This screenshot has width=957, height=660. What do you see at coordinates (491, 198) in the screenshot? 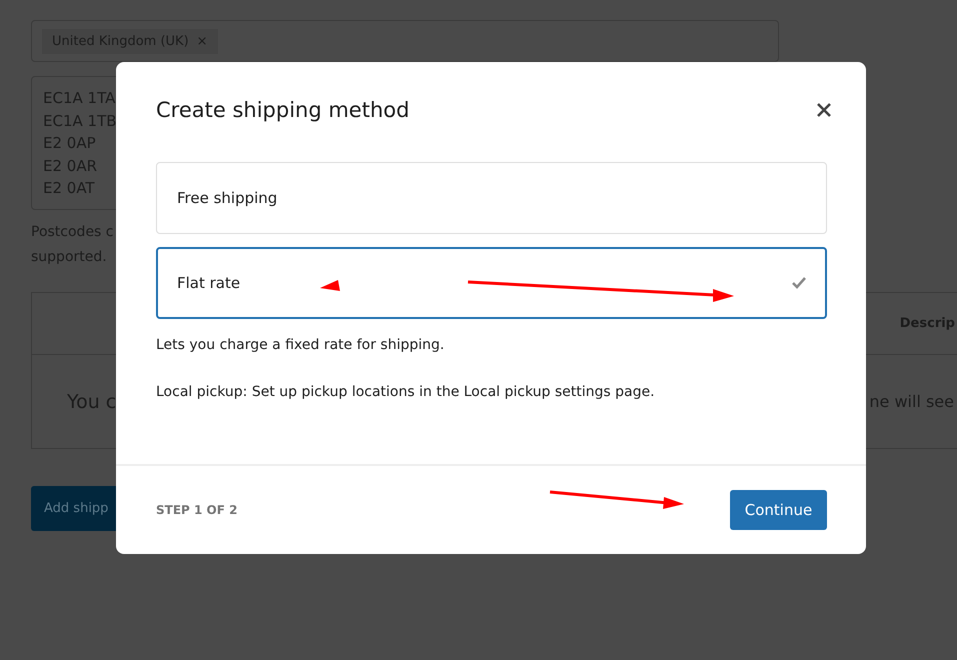
I see `shipping-option: Free shipping` at bounding box center [491, 198].